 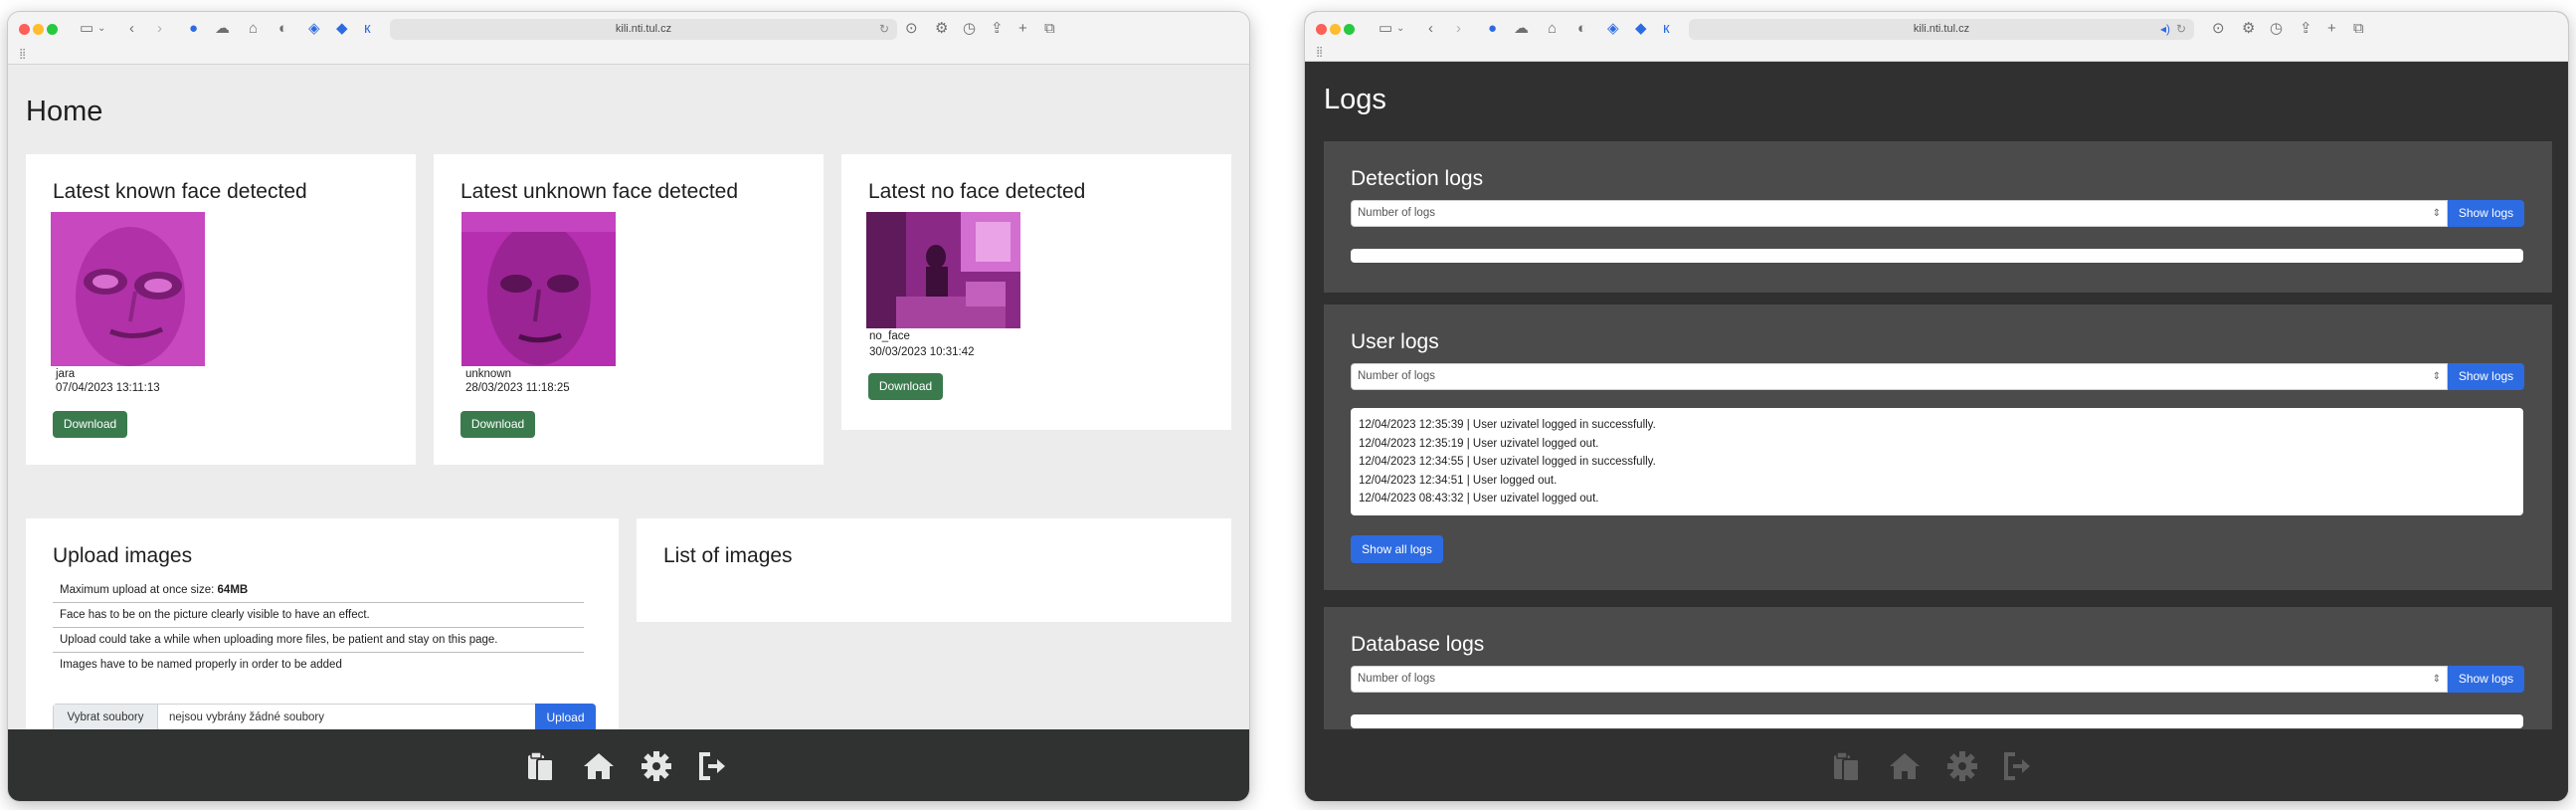 What do you see at coordinates (246, 717) in the screenshot?
I see `no-files-selected-text: nejsou vybrány žádné soubory` at bounding box center [246, 717].